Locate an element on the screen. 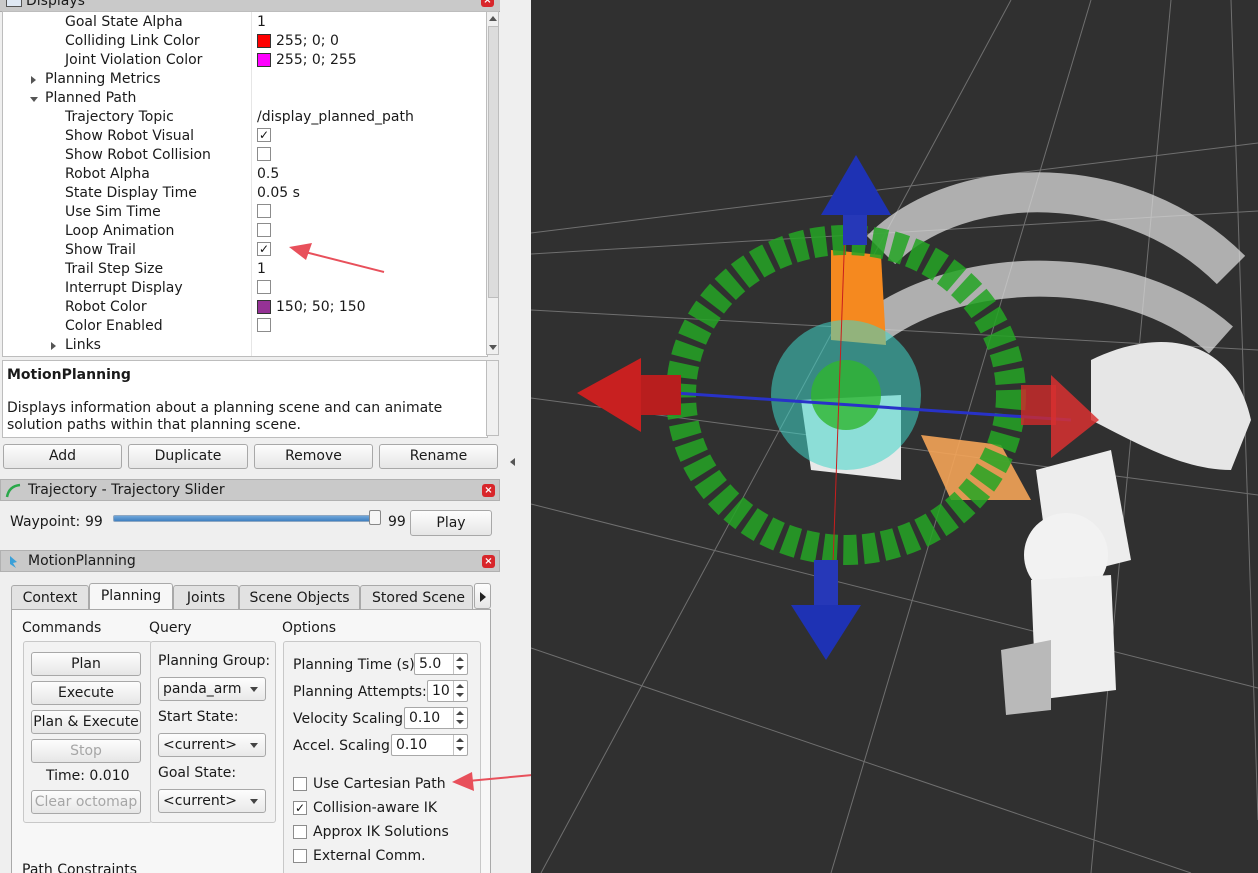 The image size is (1258, 873). axis-arrow-down is located at coordinates (826, 610).